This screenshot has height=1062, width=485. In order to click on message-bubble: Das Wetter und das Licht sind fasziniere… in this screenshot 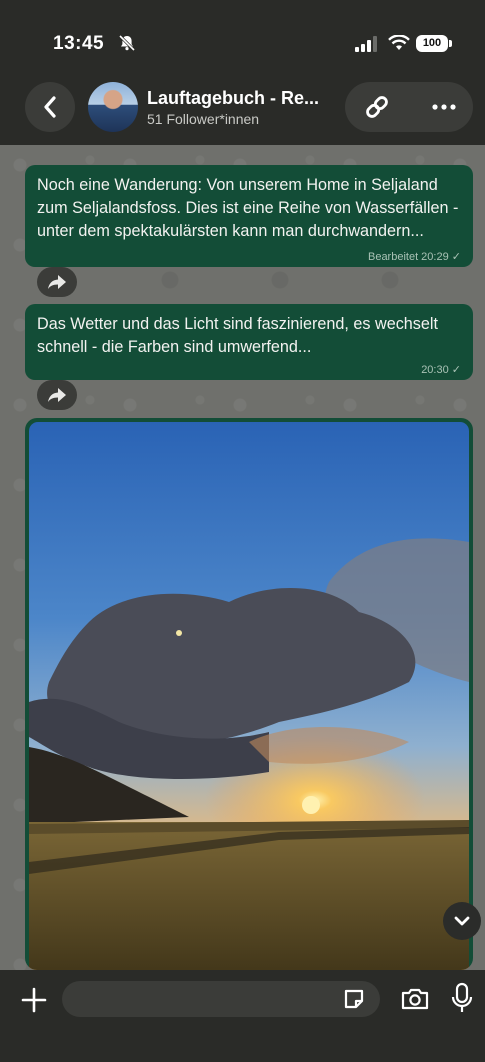, I will do `click(249, 342)`.